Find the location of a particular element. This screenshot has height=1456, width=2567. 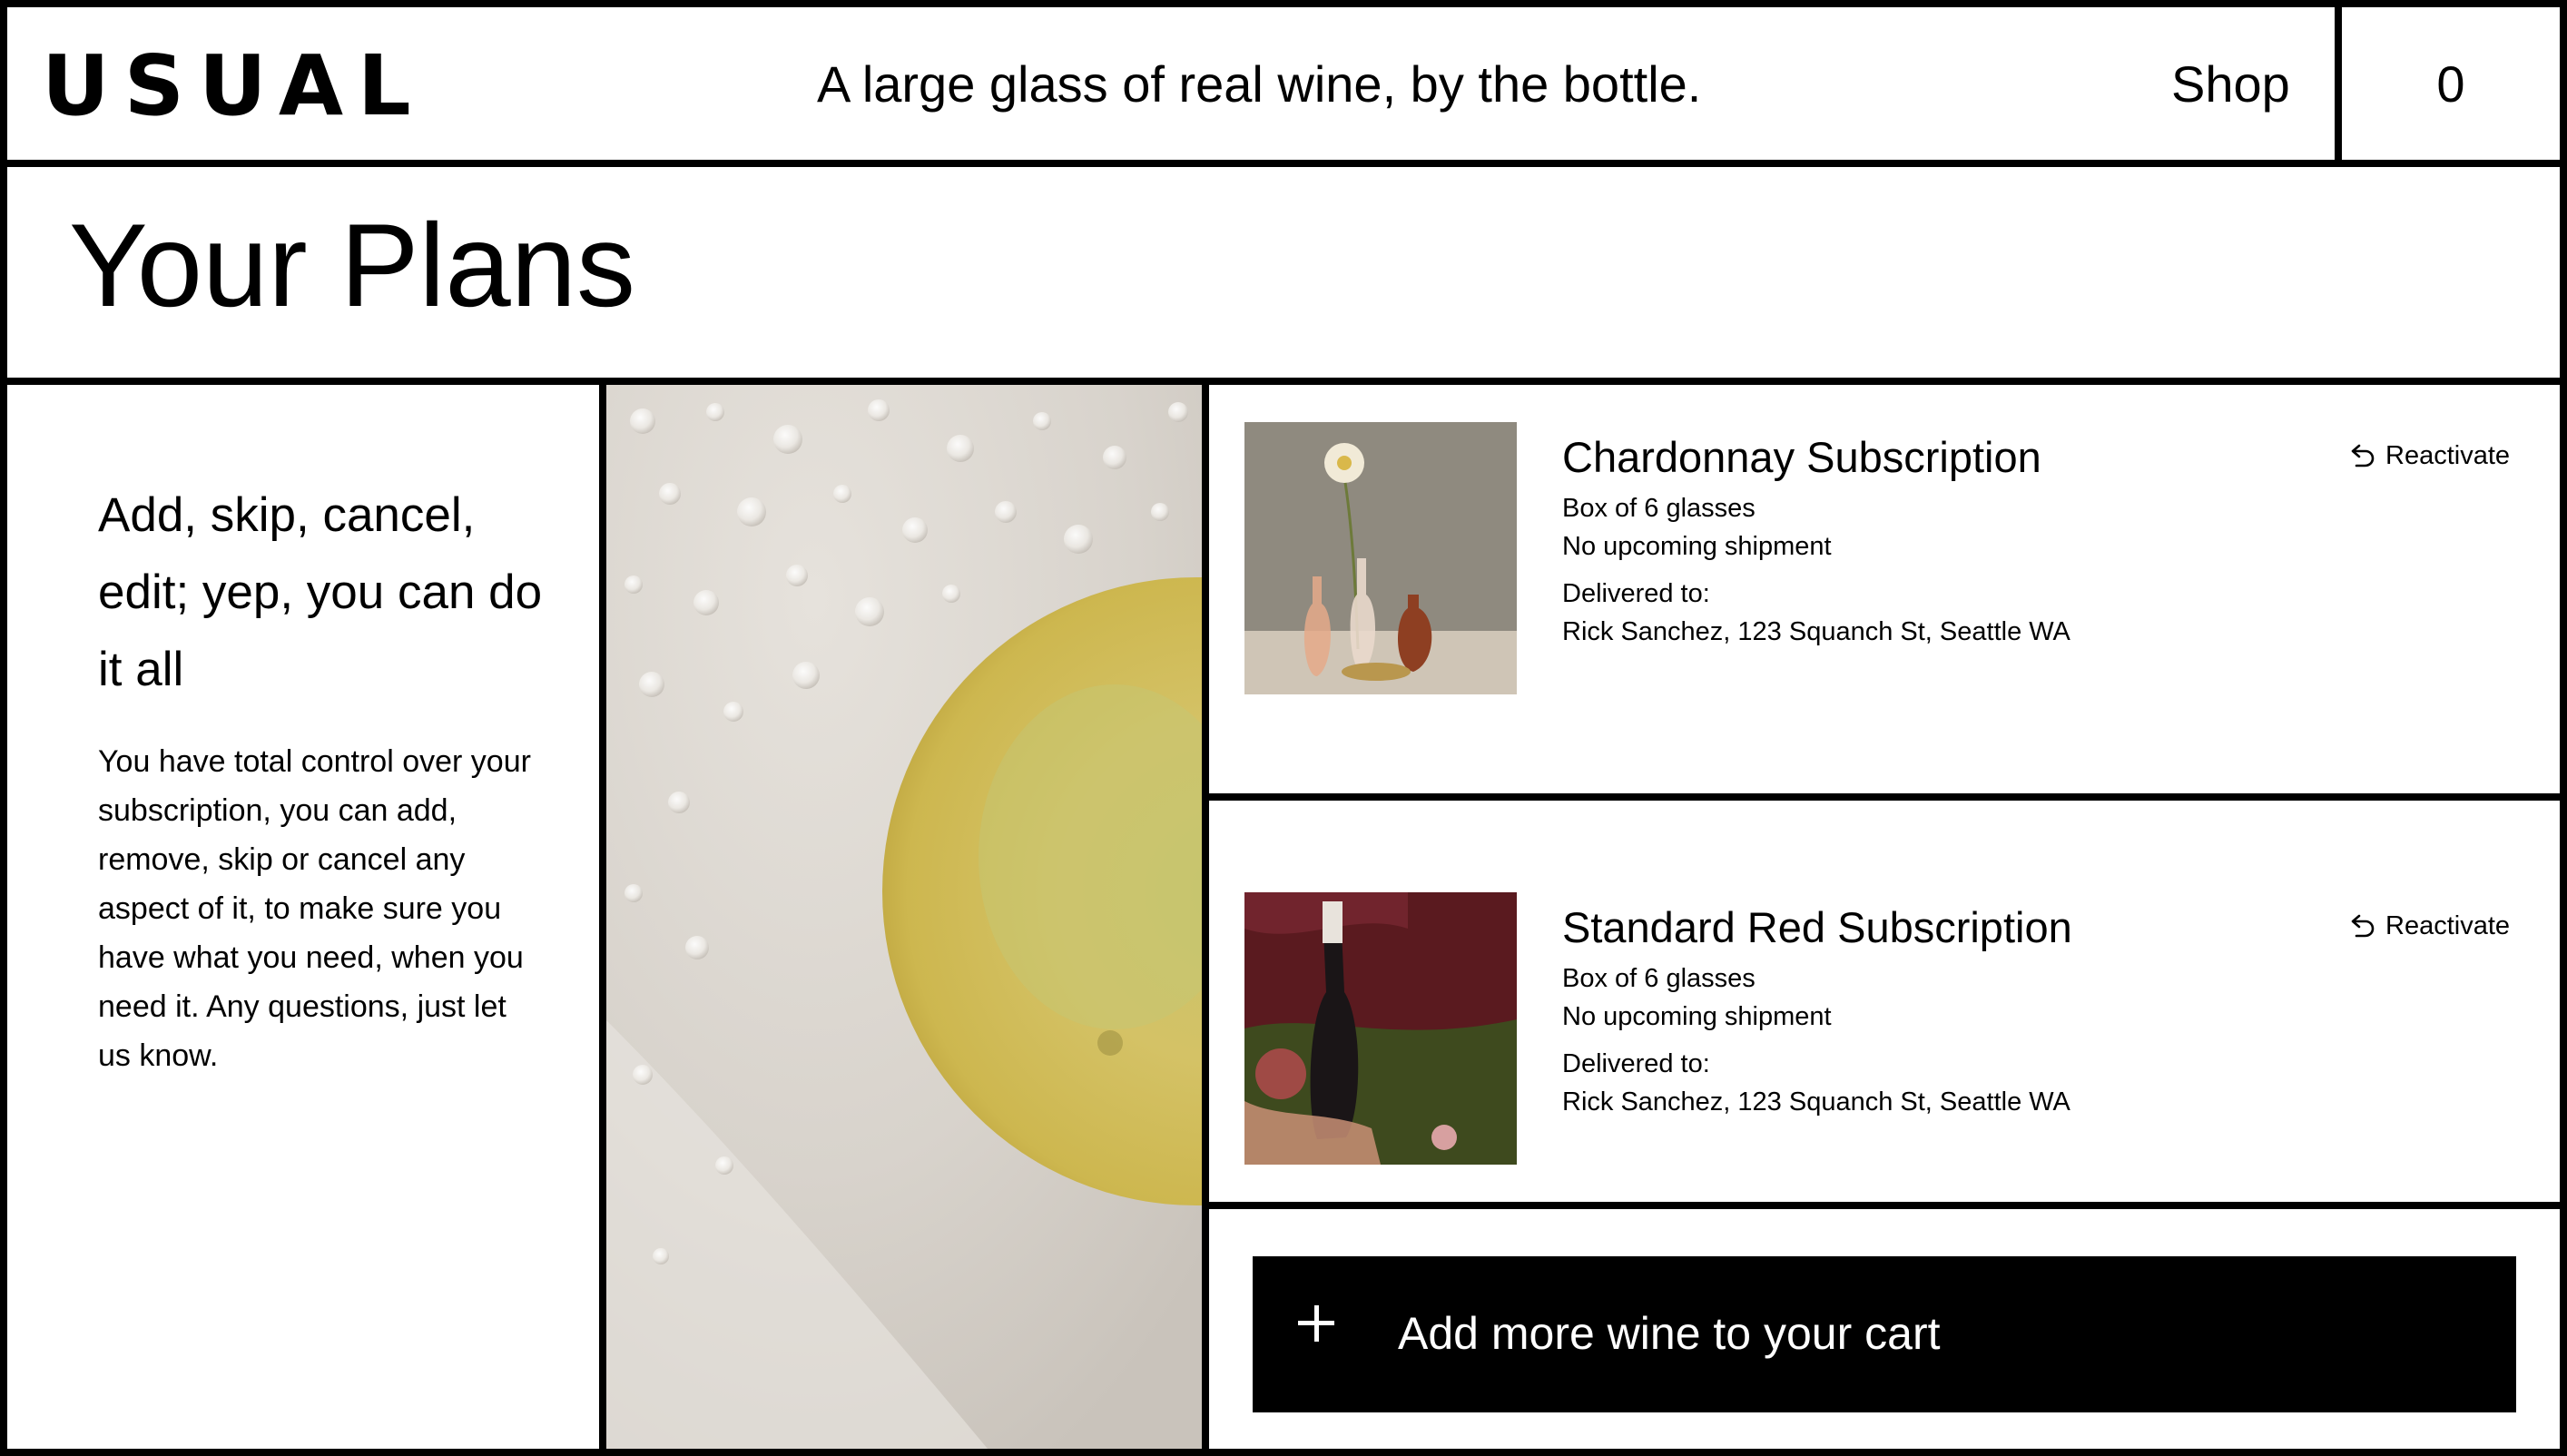

header-cart-divider is located at coordinates (2338, 82).